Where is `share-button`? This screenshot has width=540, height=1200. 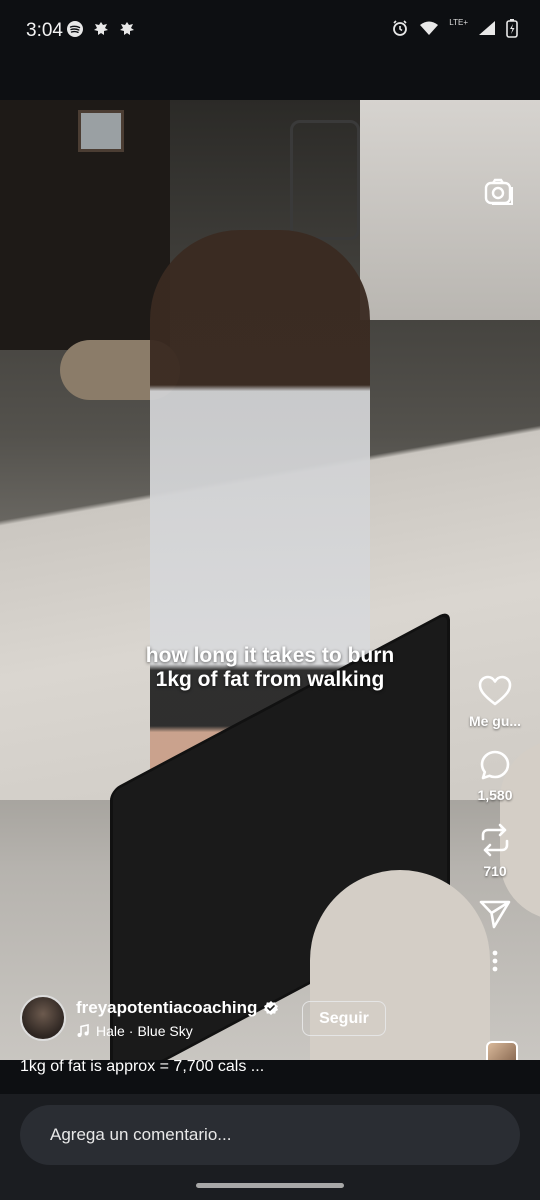 share-button is located at coordinates (495, 914).